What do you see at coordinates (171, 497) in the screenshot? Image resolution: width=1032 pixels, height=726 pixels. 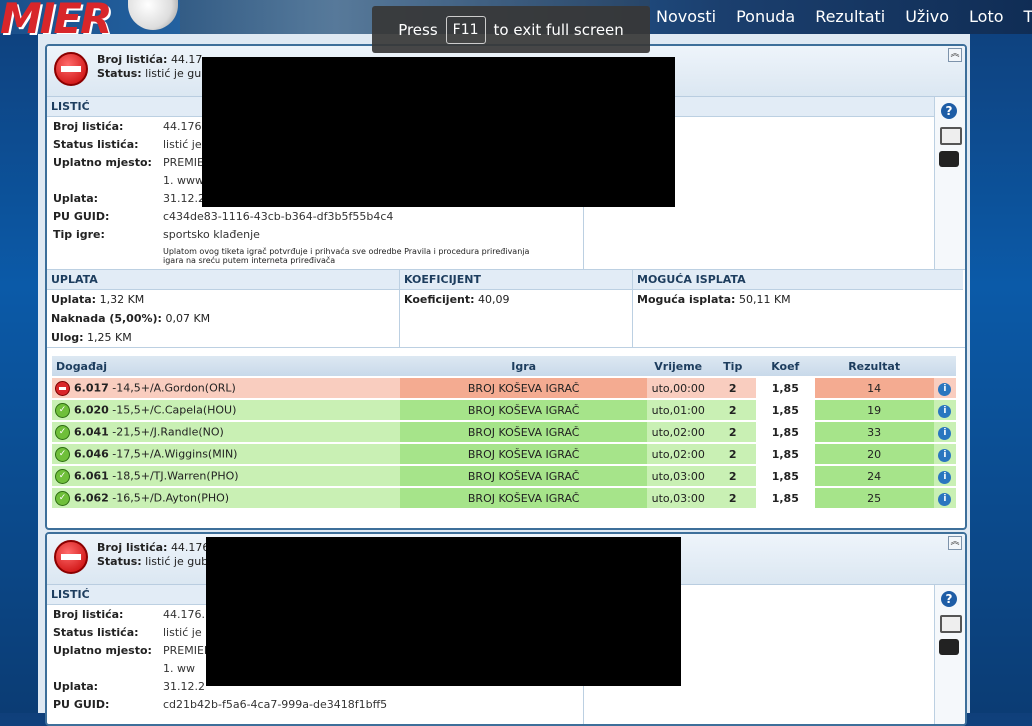 I see `event-desc: -16,5+/D.Ayton(PHO)` at bounding box center [171, 497].